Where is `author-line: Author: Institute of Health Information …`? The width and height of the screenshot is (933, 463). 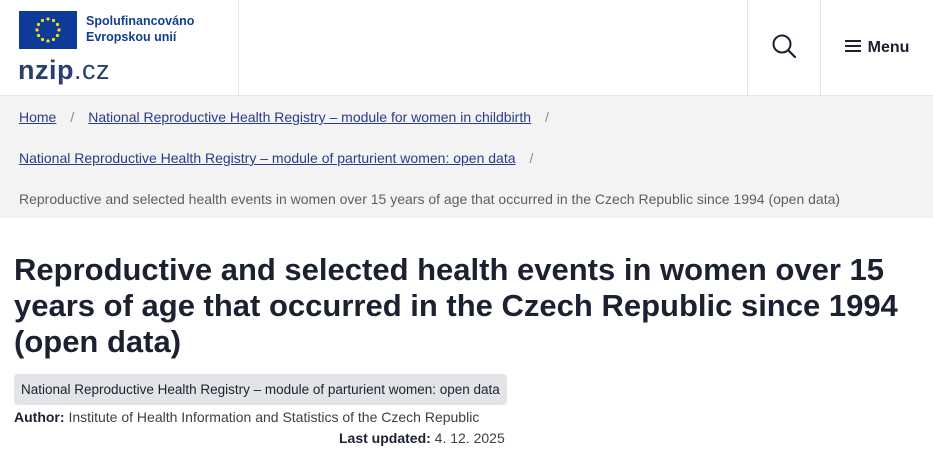
author-line: Author: Institute of Health Information … is located at coordinates (246, 417).